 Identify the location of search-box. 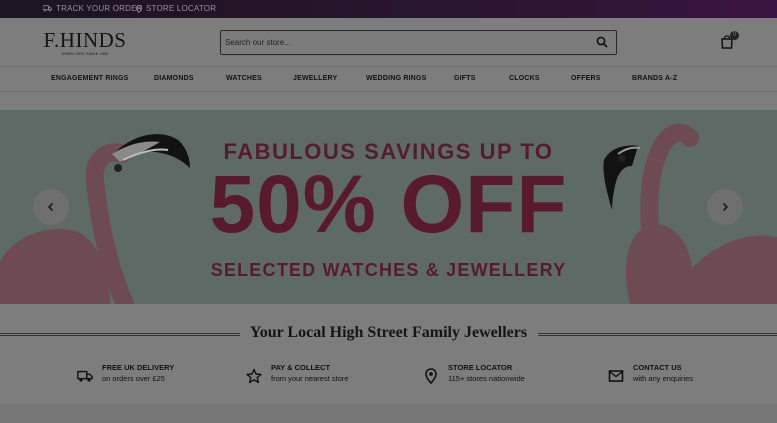
(418, 42).